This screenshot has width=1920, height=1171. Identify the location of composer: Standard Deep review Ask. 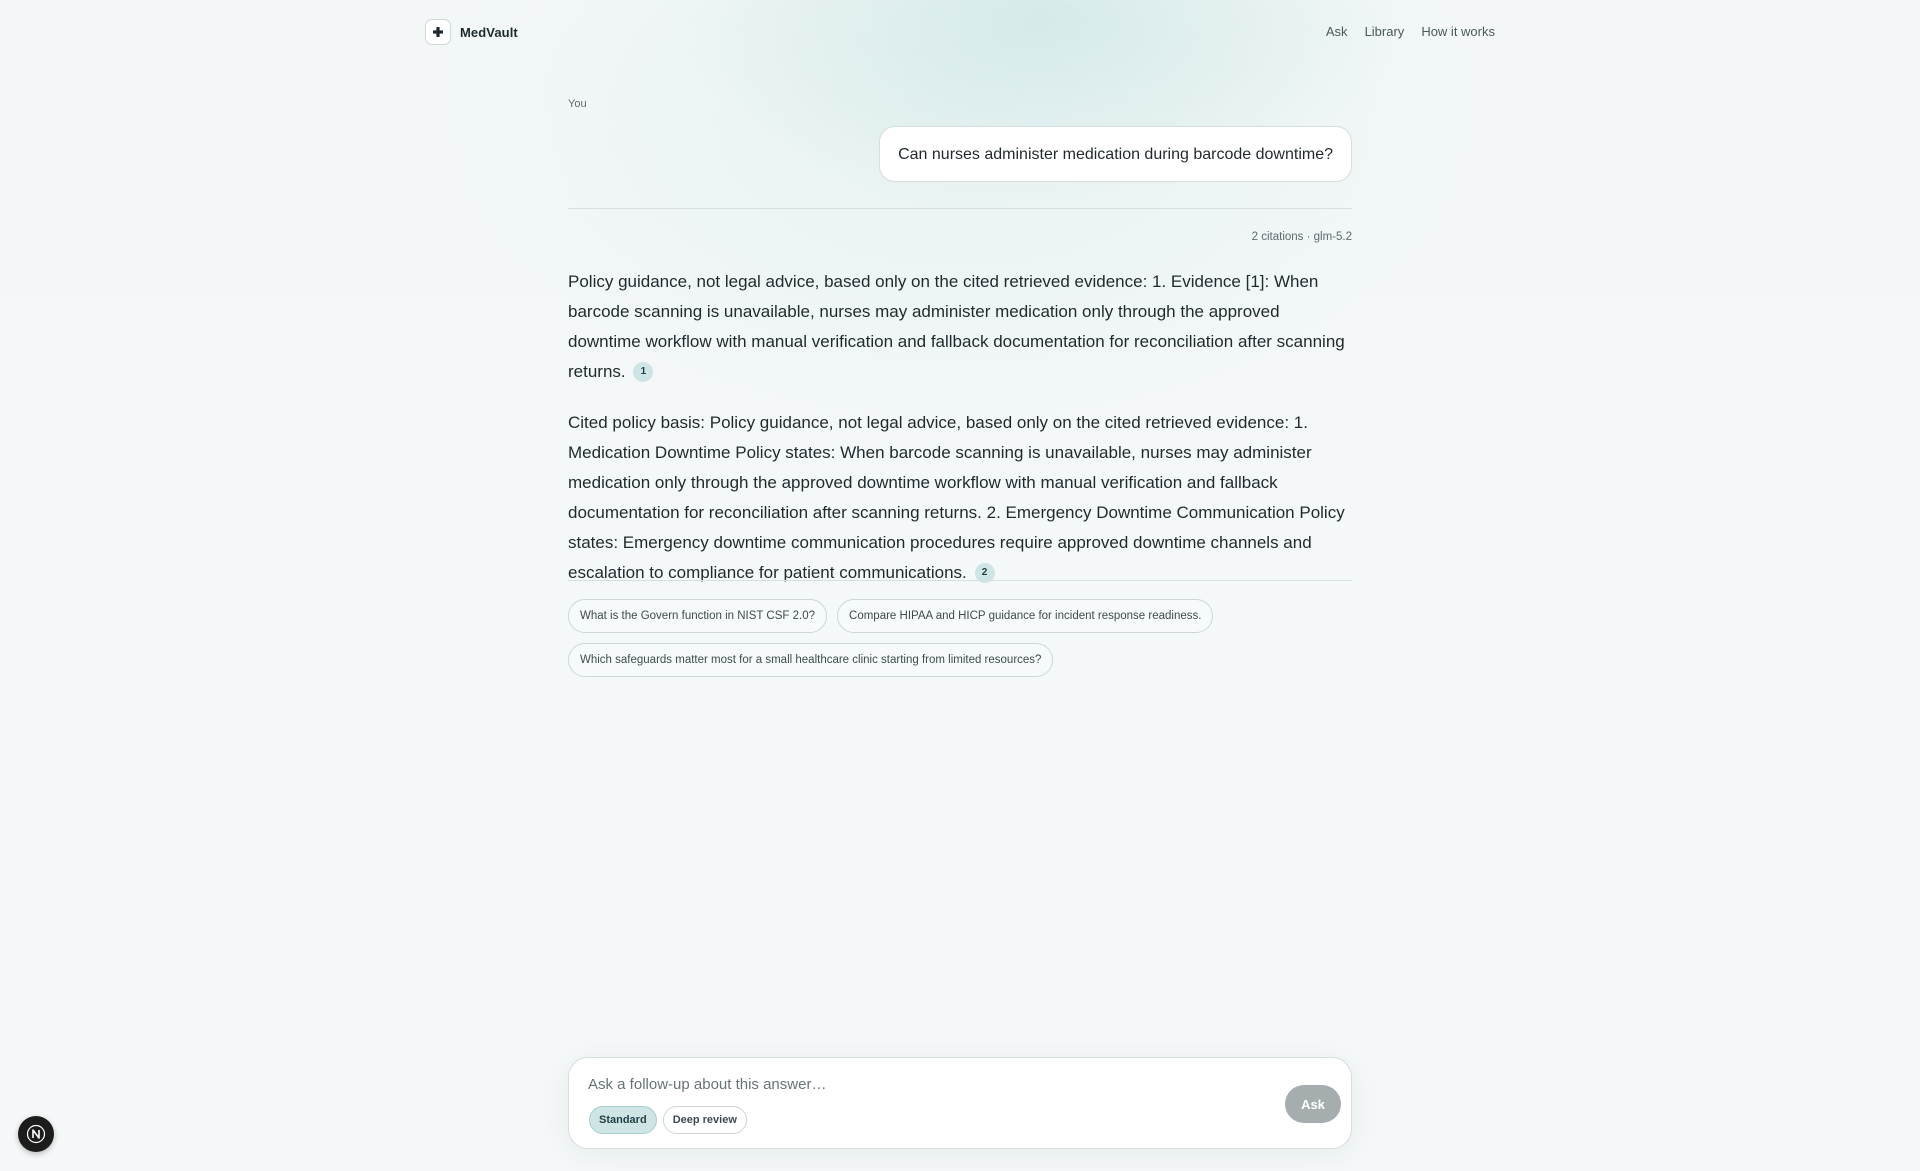
(960, 1103).